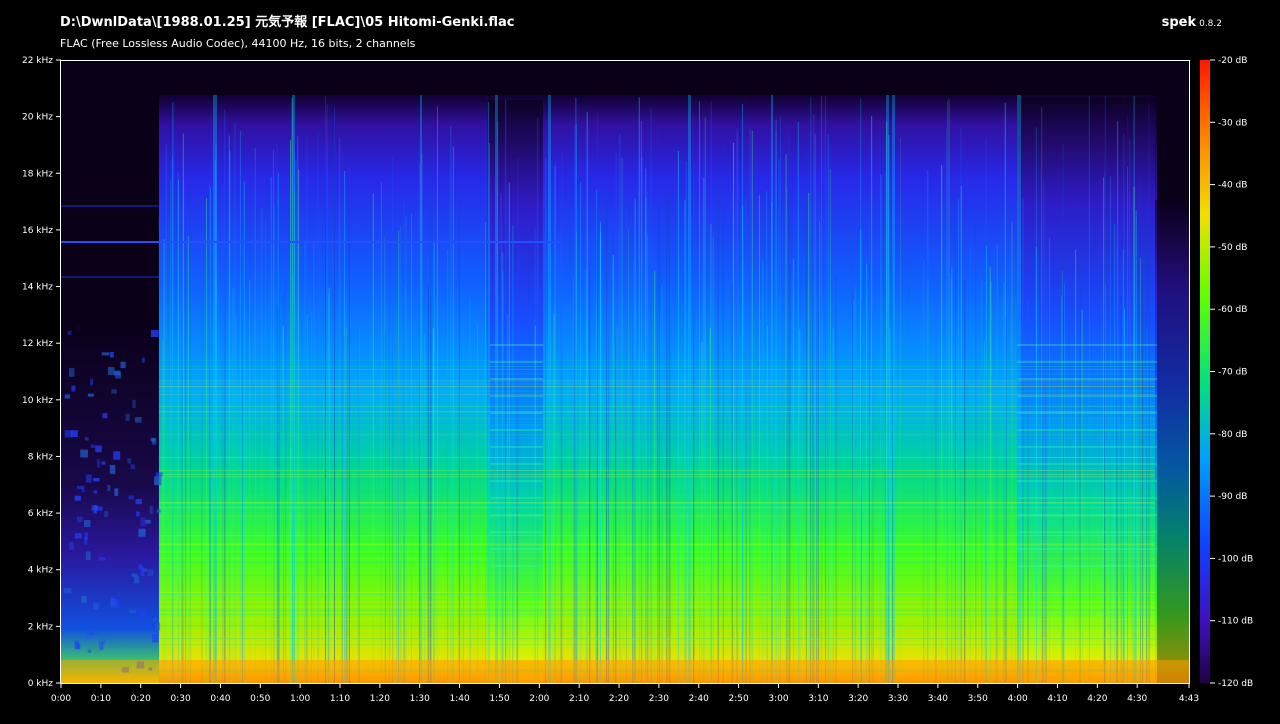 Image resolution: width=1280 pixels, height=724 pixels. I want to click on time-tick-label: 3:30, so click(898, 699).